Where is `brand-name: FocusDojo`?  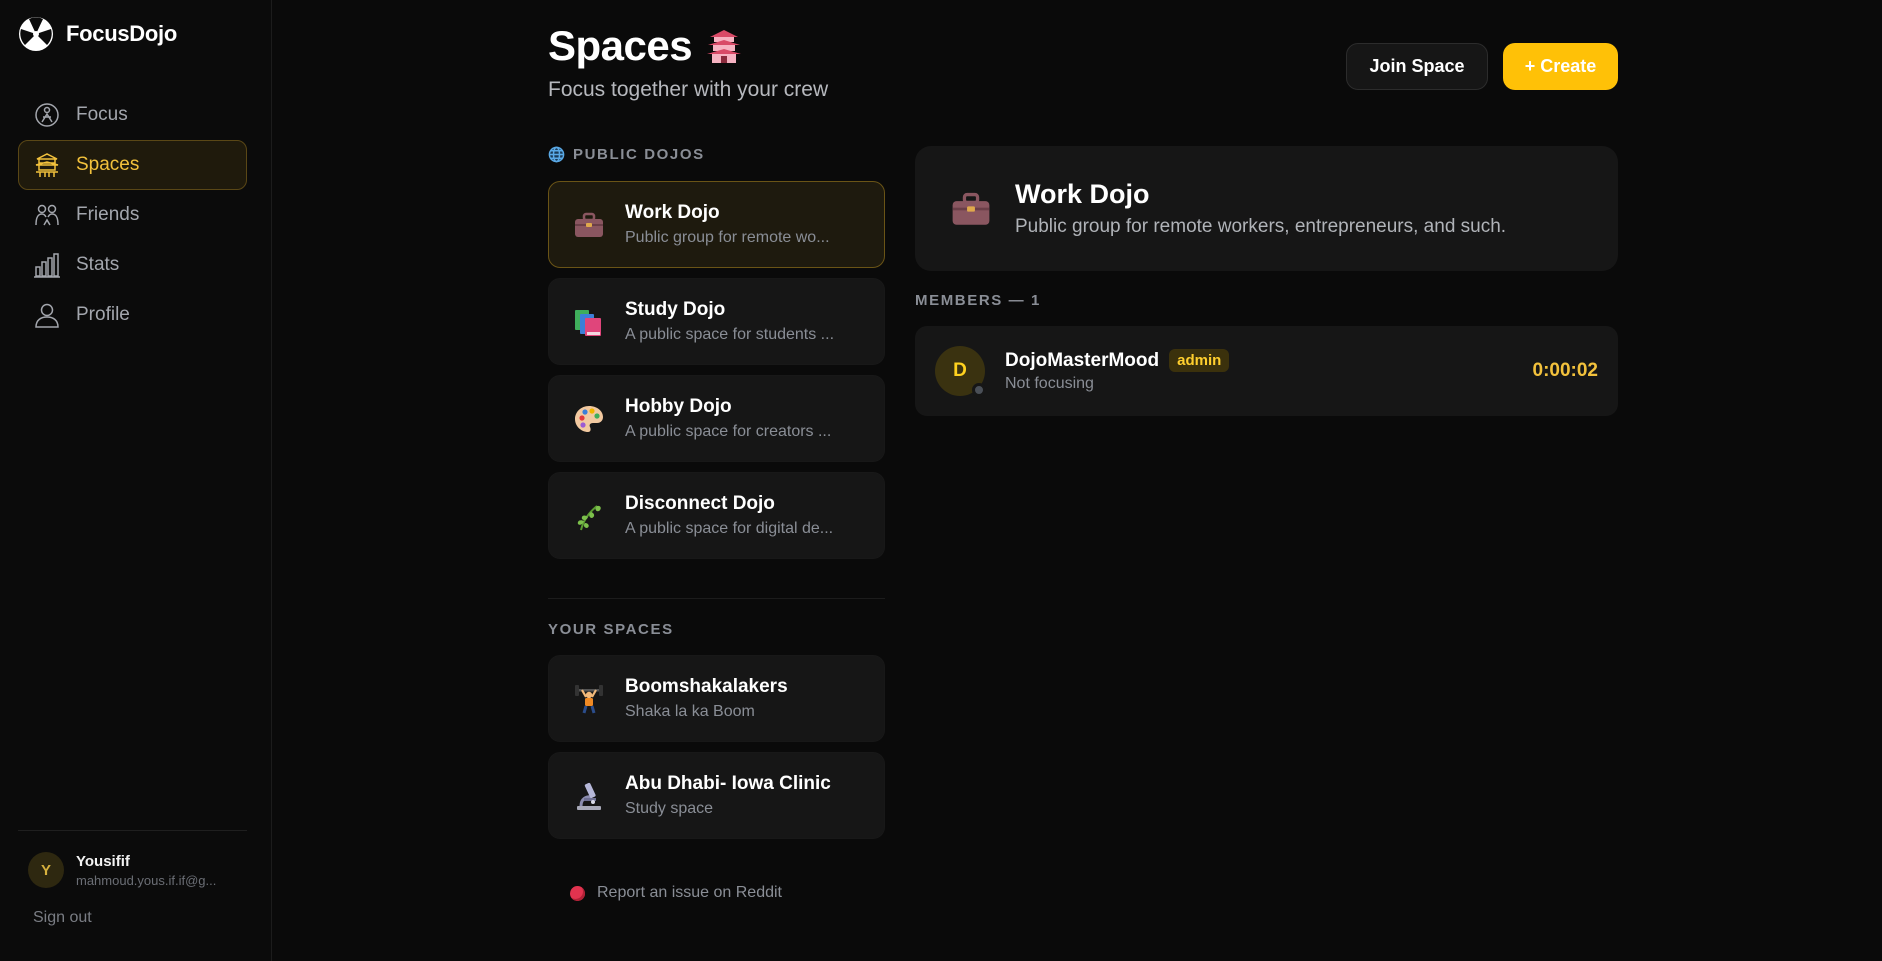
brand-name: FocusDojo is located at coordinates (121, 33).